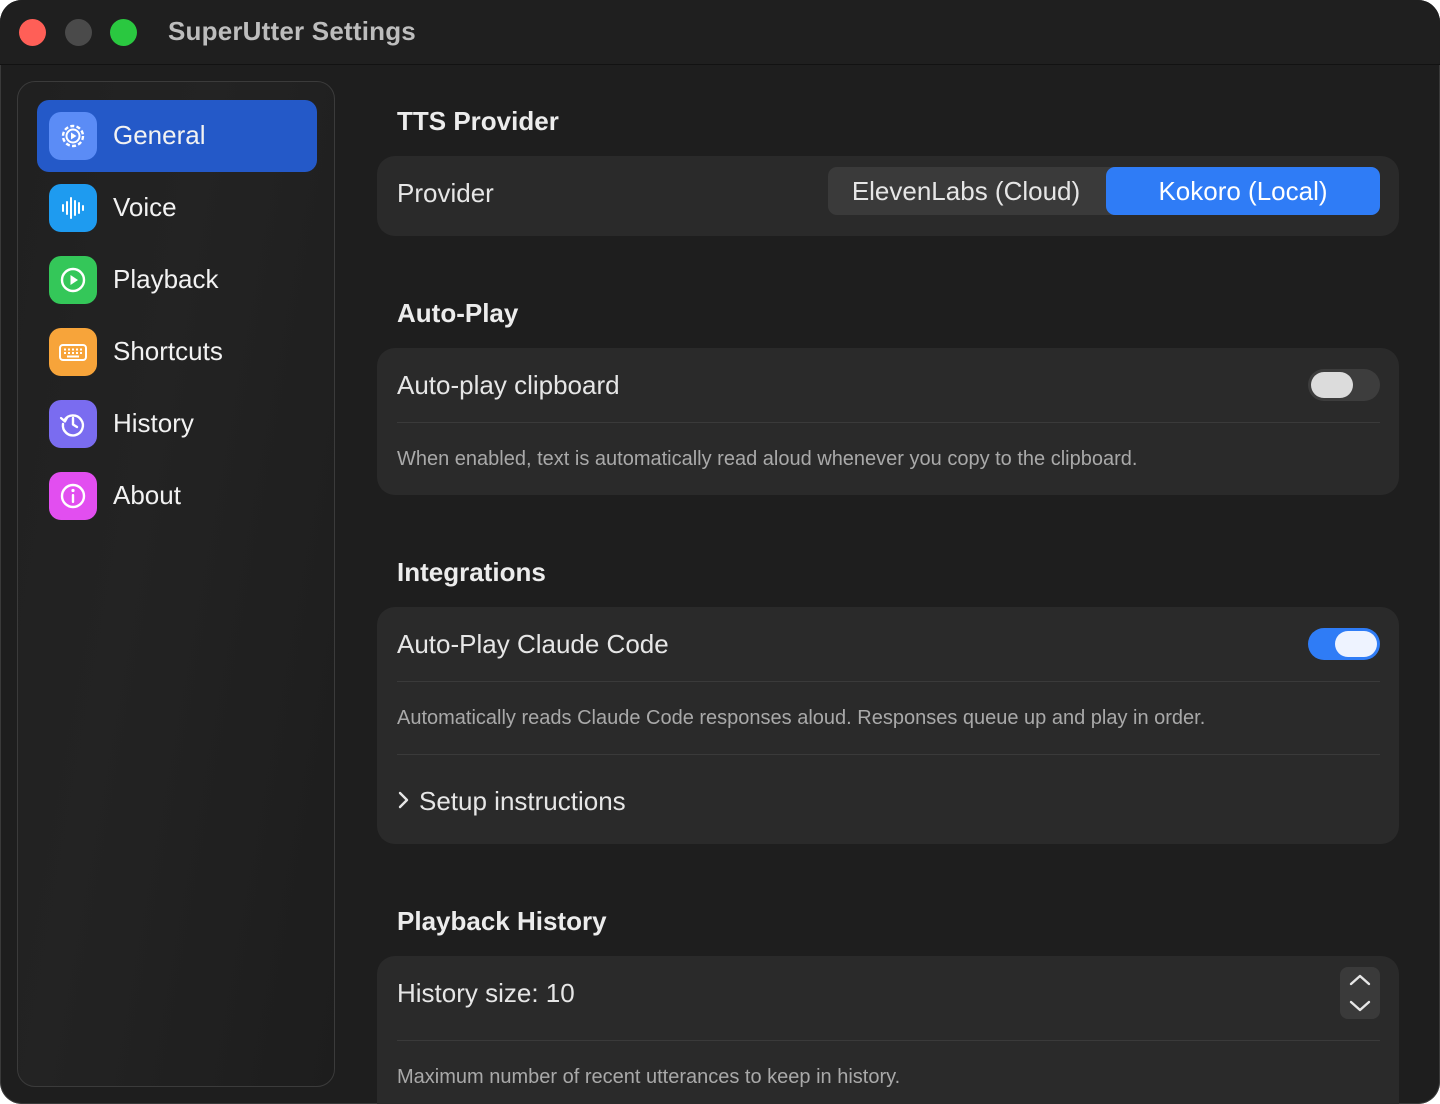 This screenshot has width=1440, height=1104. I want to click on auto-play-claude-code-toggle, so click(1344, 644).